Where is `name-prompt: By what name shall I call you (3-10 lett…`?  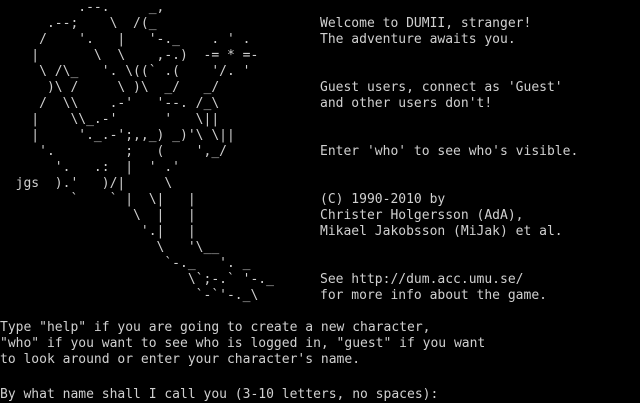
name-prompt: By what name shall I call you (3-10 lett… is located at coordinates (320, 393).